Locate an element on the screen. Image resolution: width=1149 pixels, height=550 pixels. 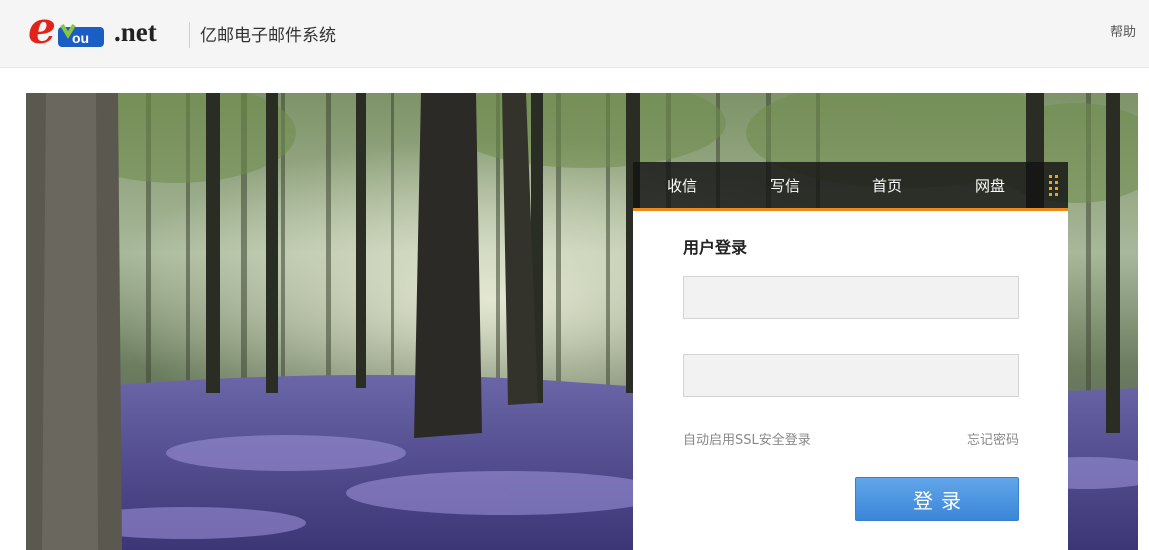
eyou-logo: e ou .net is located at coordinates (103, 30).